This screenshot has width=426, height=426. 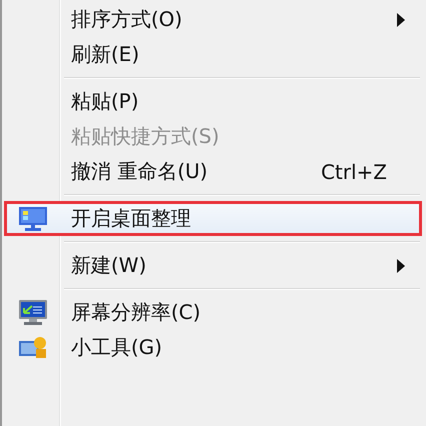 What do you see at coordinates (213, 265) in the screenshot?
I see `menu-item: 新建(W)` at bounding box center [213, 265].